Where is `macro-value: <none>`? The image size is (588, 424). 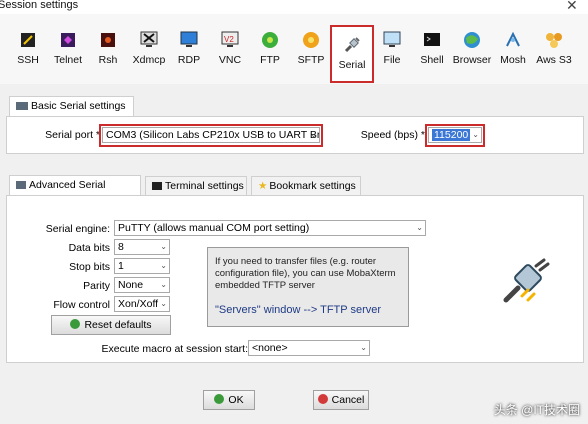 macro-value: <none> is located at coordinates (270, 348).